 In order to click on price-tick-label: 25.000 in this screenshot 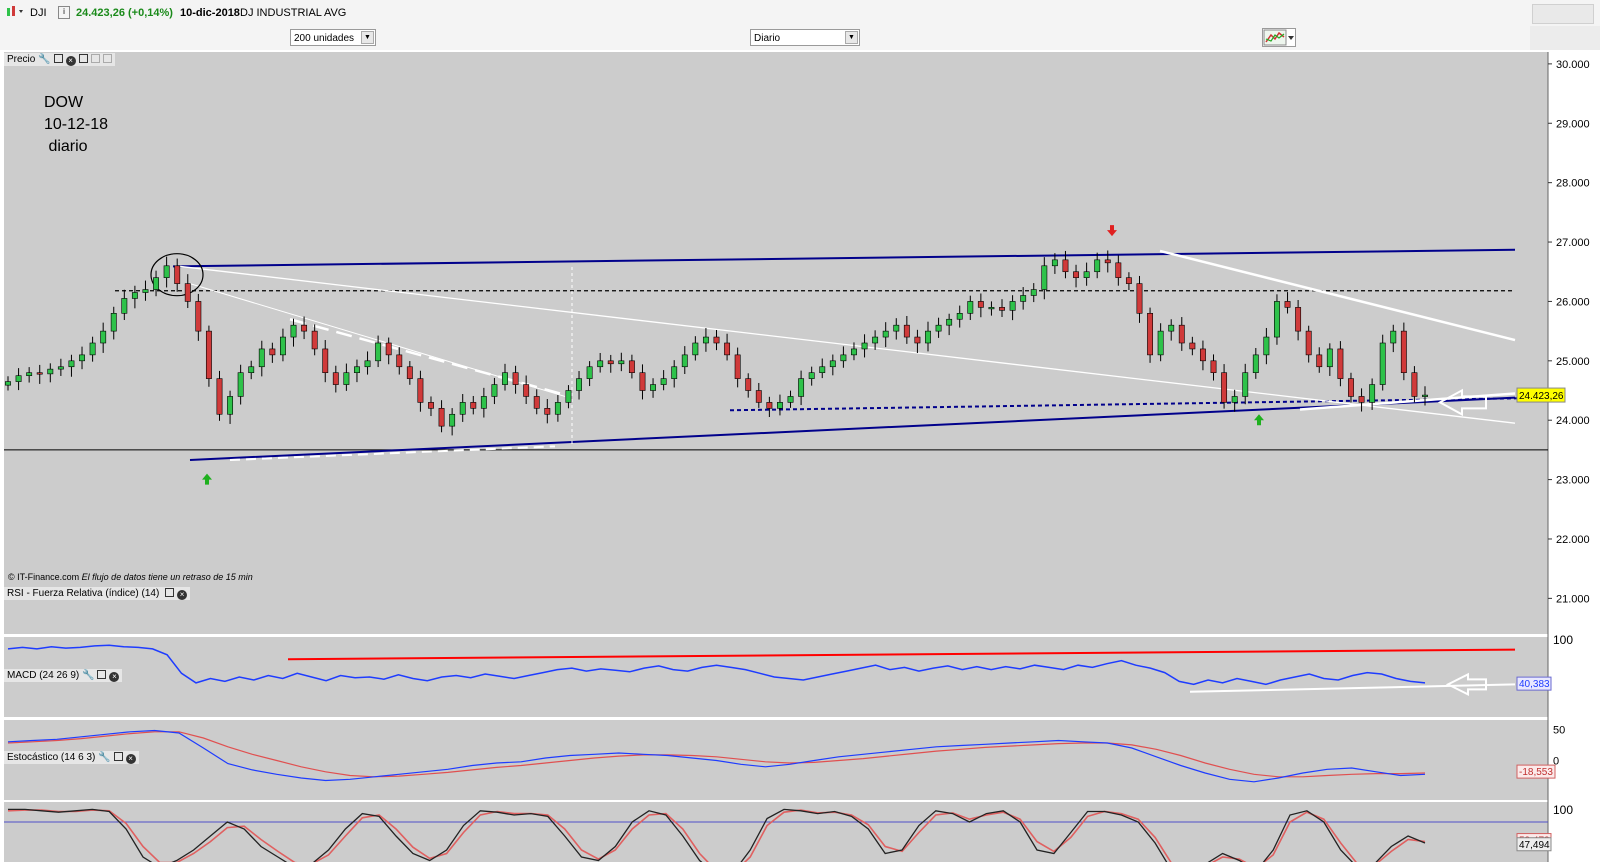, I will do `click(1573, 362)`.